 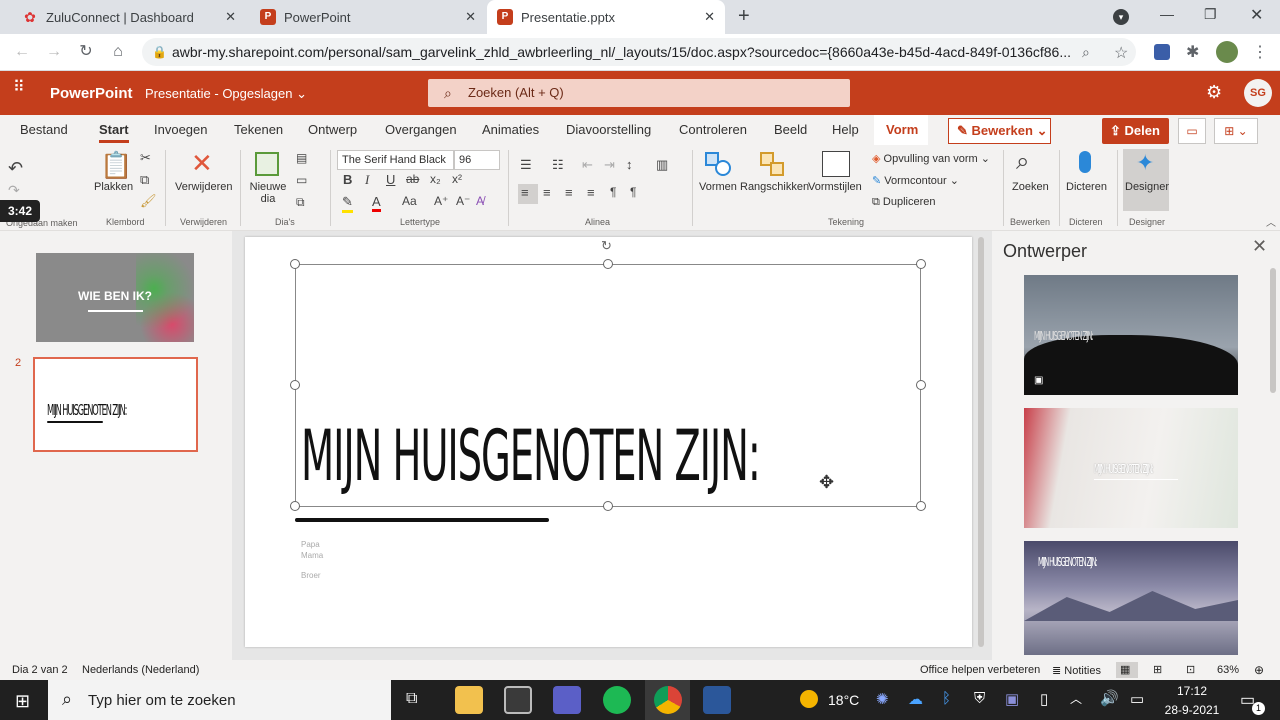 I want to click on shape-fill-button: ◈ Opvulling van vorm ⌄, so click(x=931, y=158).